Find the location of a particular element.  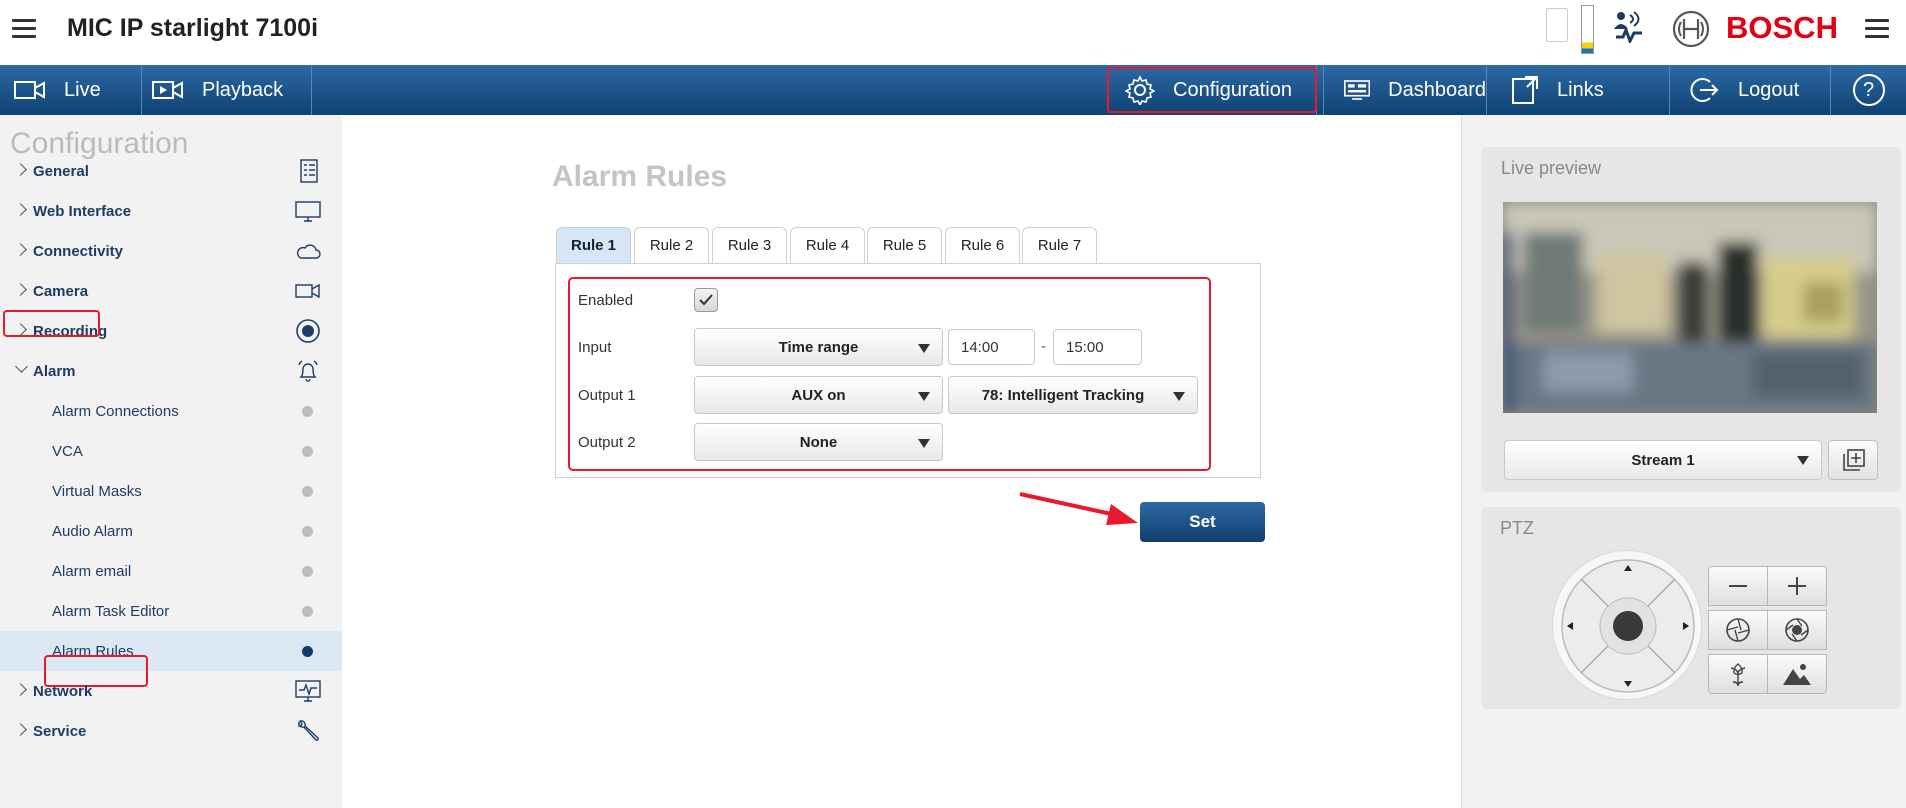

tab-rule-6: Rule 6 is located at coordinates (982, 245).